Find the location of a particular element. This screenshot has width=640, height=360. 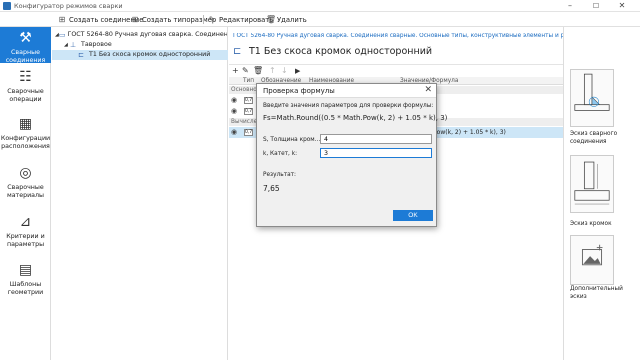

nav-item-weld-joints: ⚒ Сварные соединения is located at coordinates (25, 45).